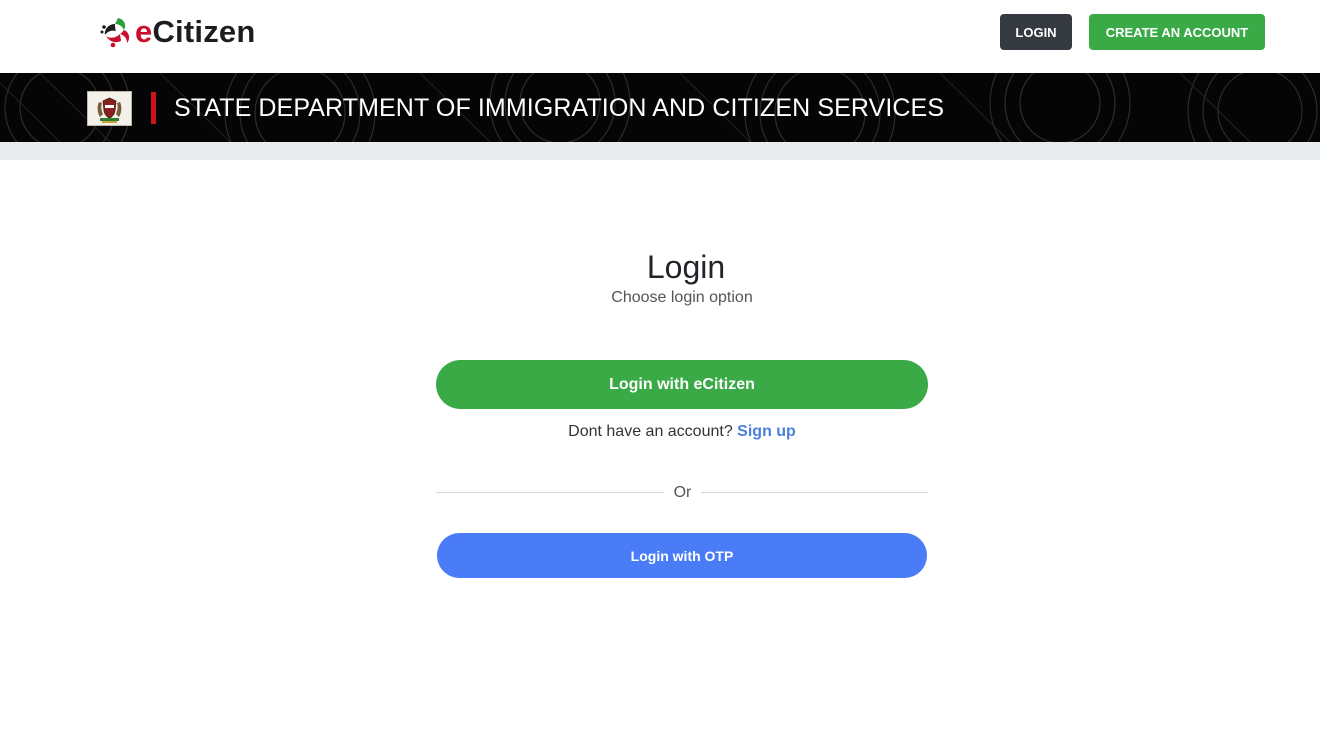 This screenshot has width=1320, height=740. Describe the element at coordinates (682, 492) in the screenshot. I see `divider-or-text: Or` at that location.